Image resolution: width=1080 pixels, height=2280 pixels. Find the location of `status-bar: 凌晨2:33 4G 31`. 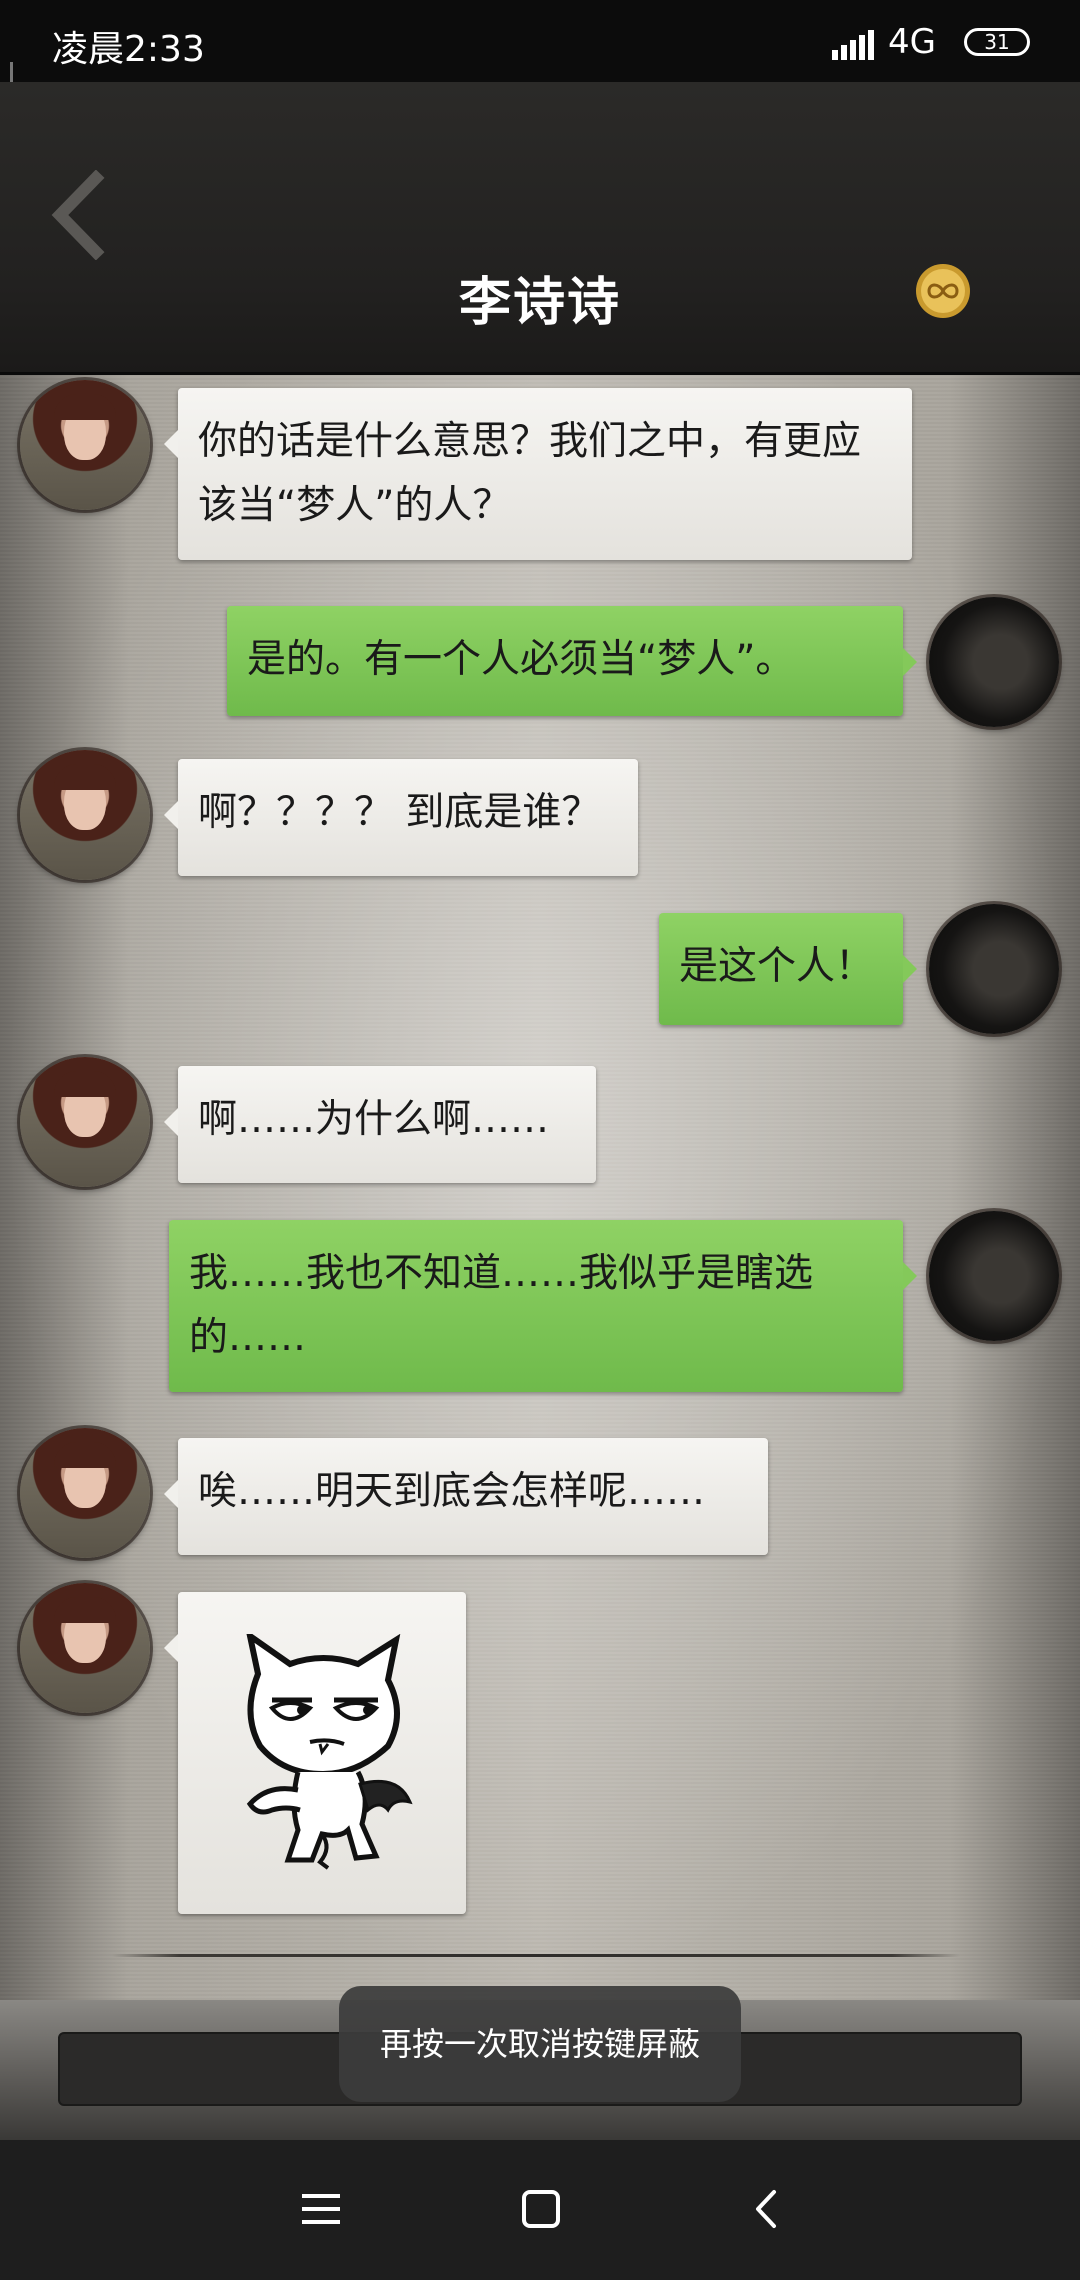

status-bar: 凌晨2:33 4G 31 is located at coordinates (540, 41).